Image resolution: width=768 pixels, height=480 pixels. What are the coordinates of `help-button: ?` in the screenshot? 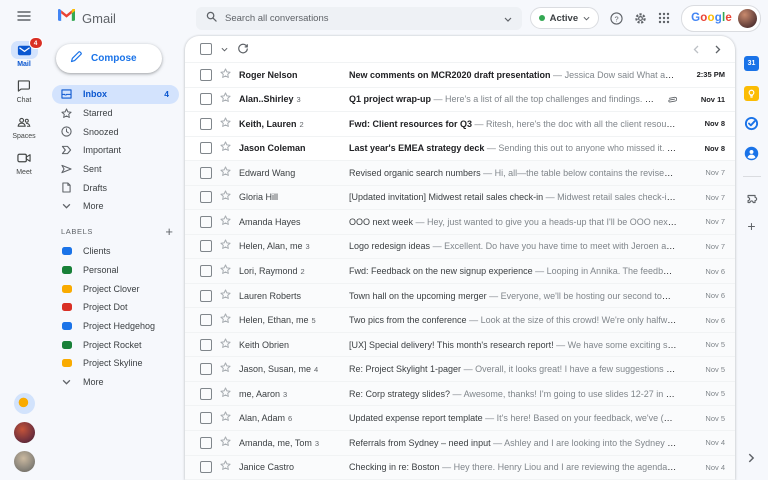 It's located at (616, 18).